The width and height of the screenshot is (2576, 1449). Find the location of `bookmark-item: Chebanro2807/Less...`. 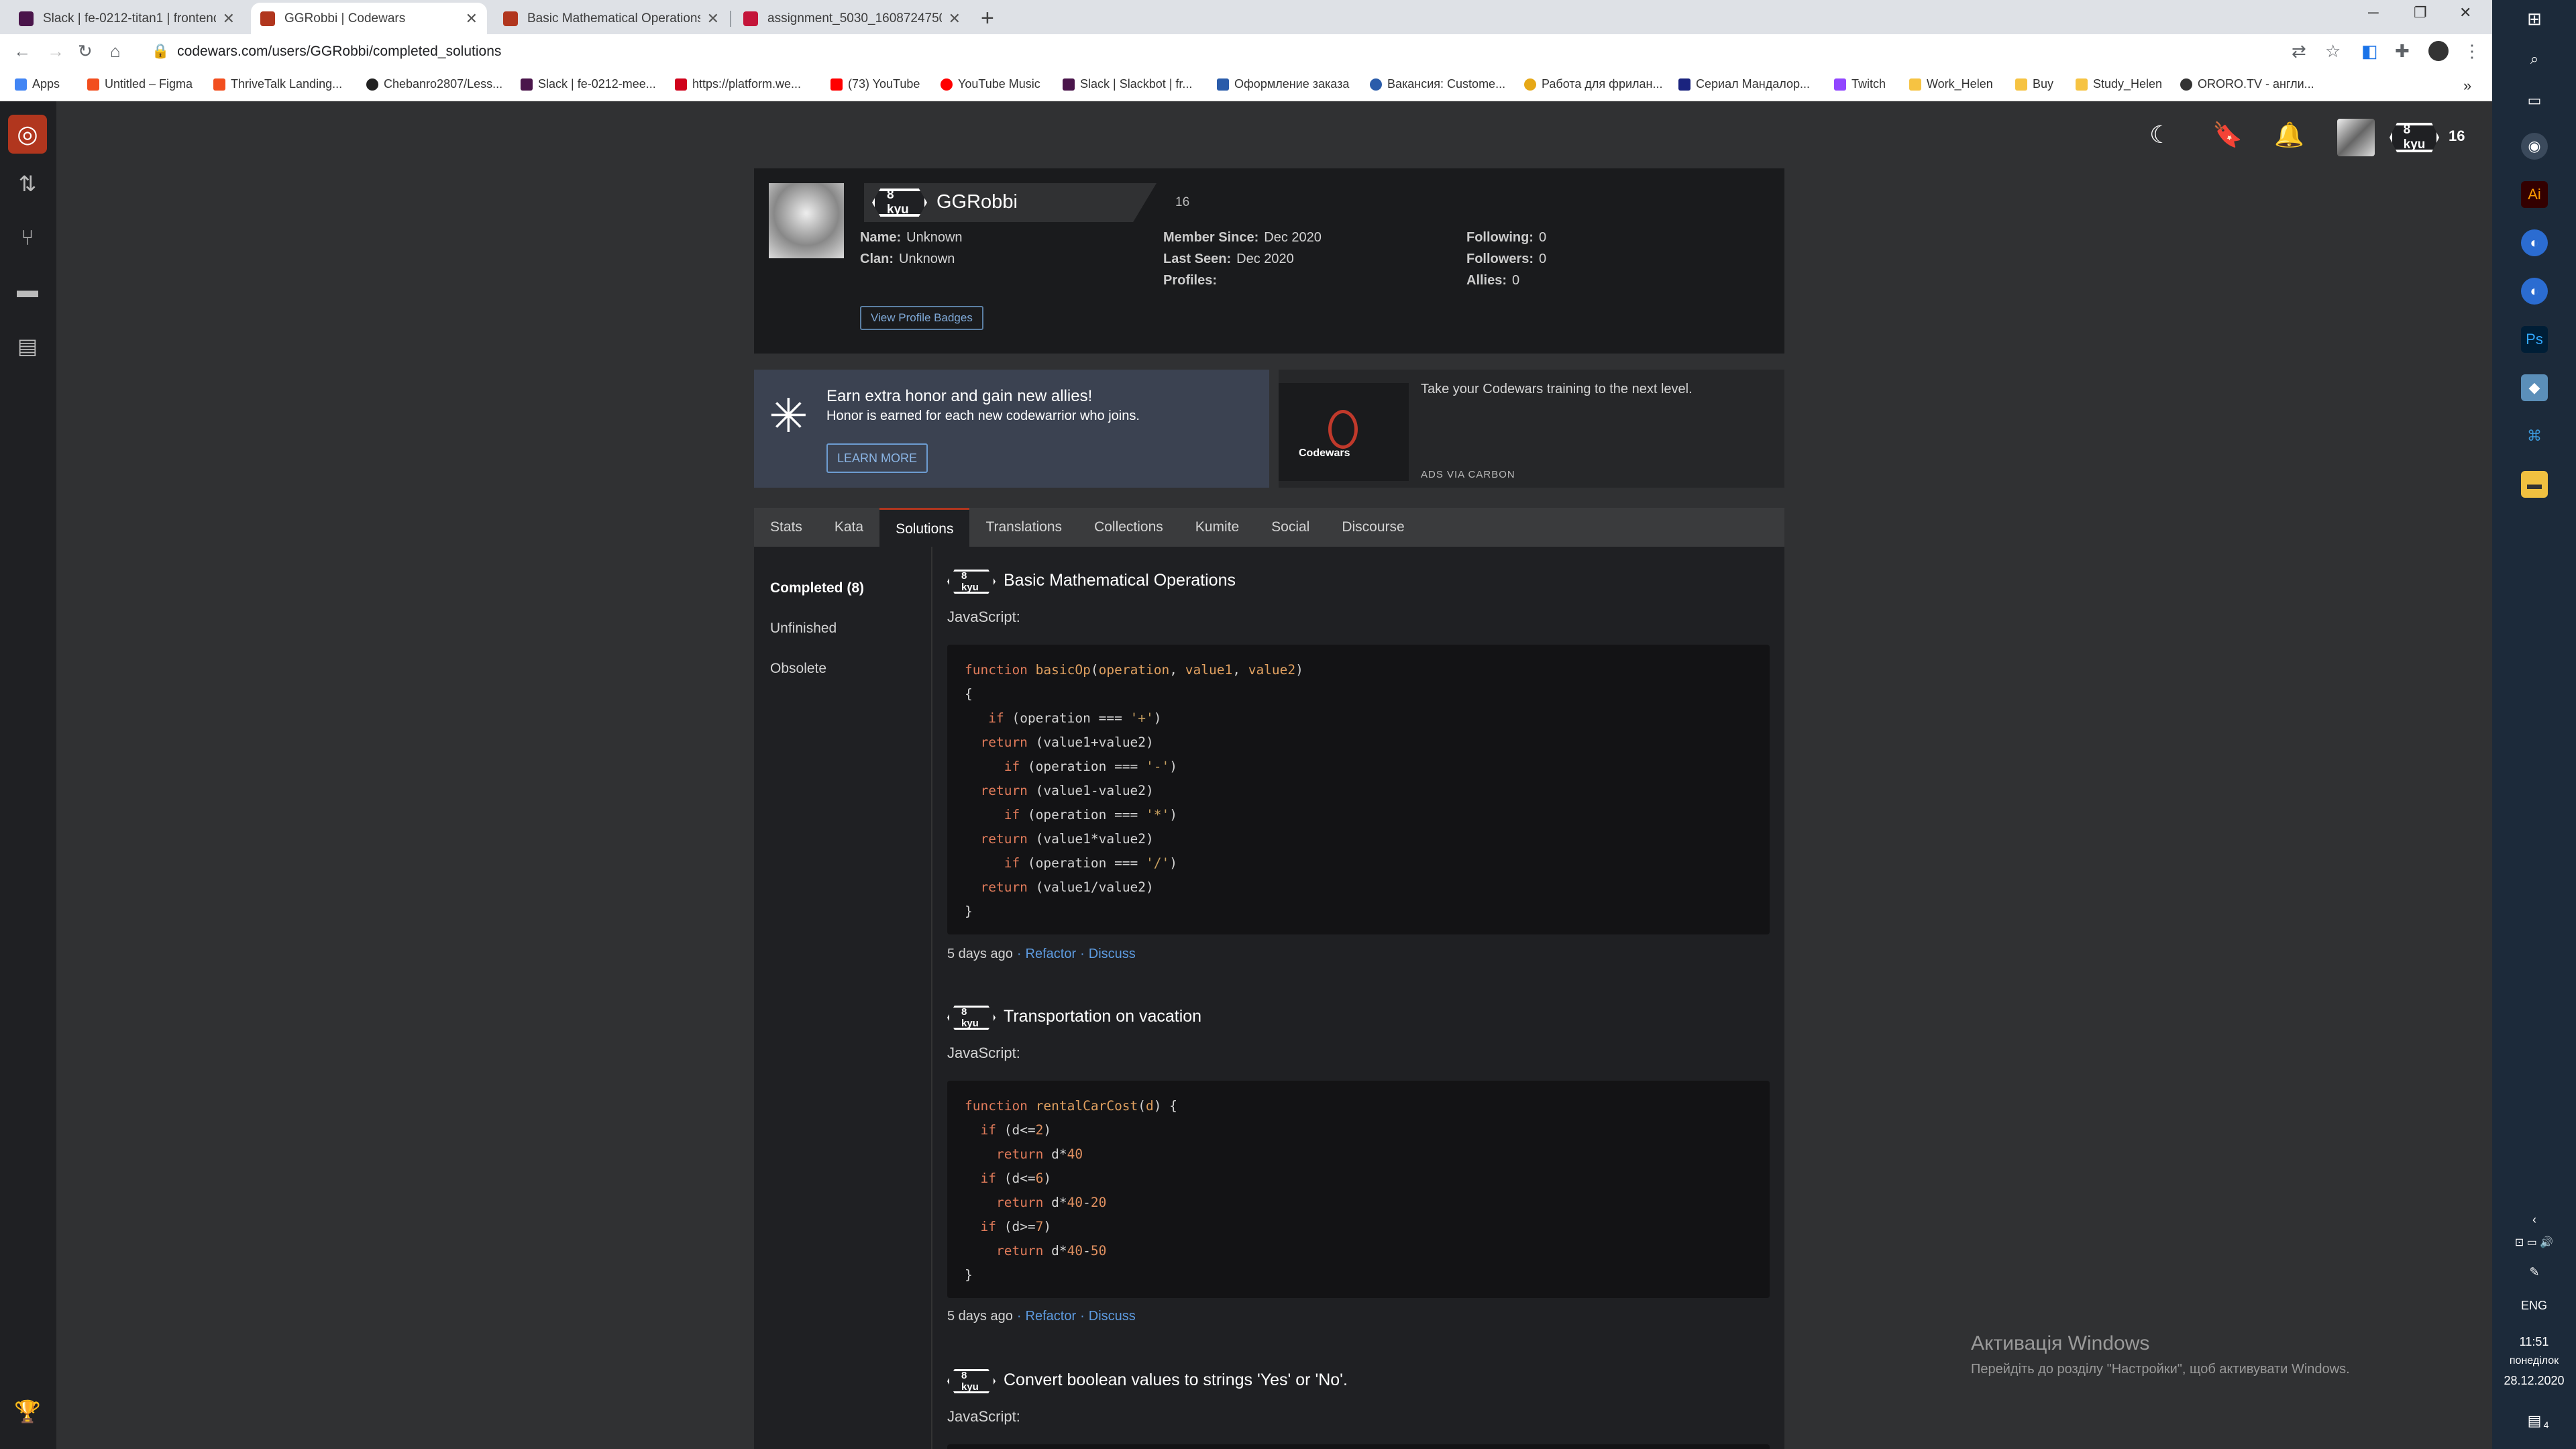

bookmark-item: Chebanro2807/Less... is located at coordinates (434, 84).